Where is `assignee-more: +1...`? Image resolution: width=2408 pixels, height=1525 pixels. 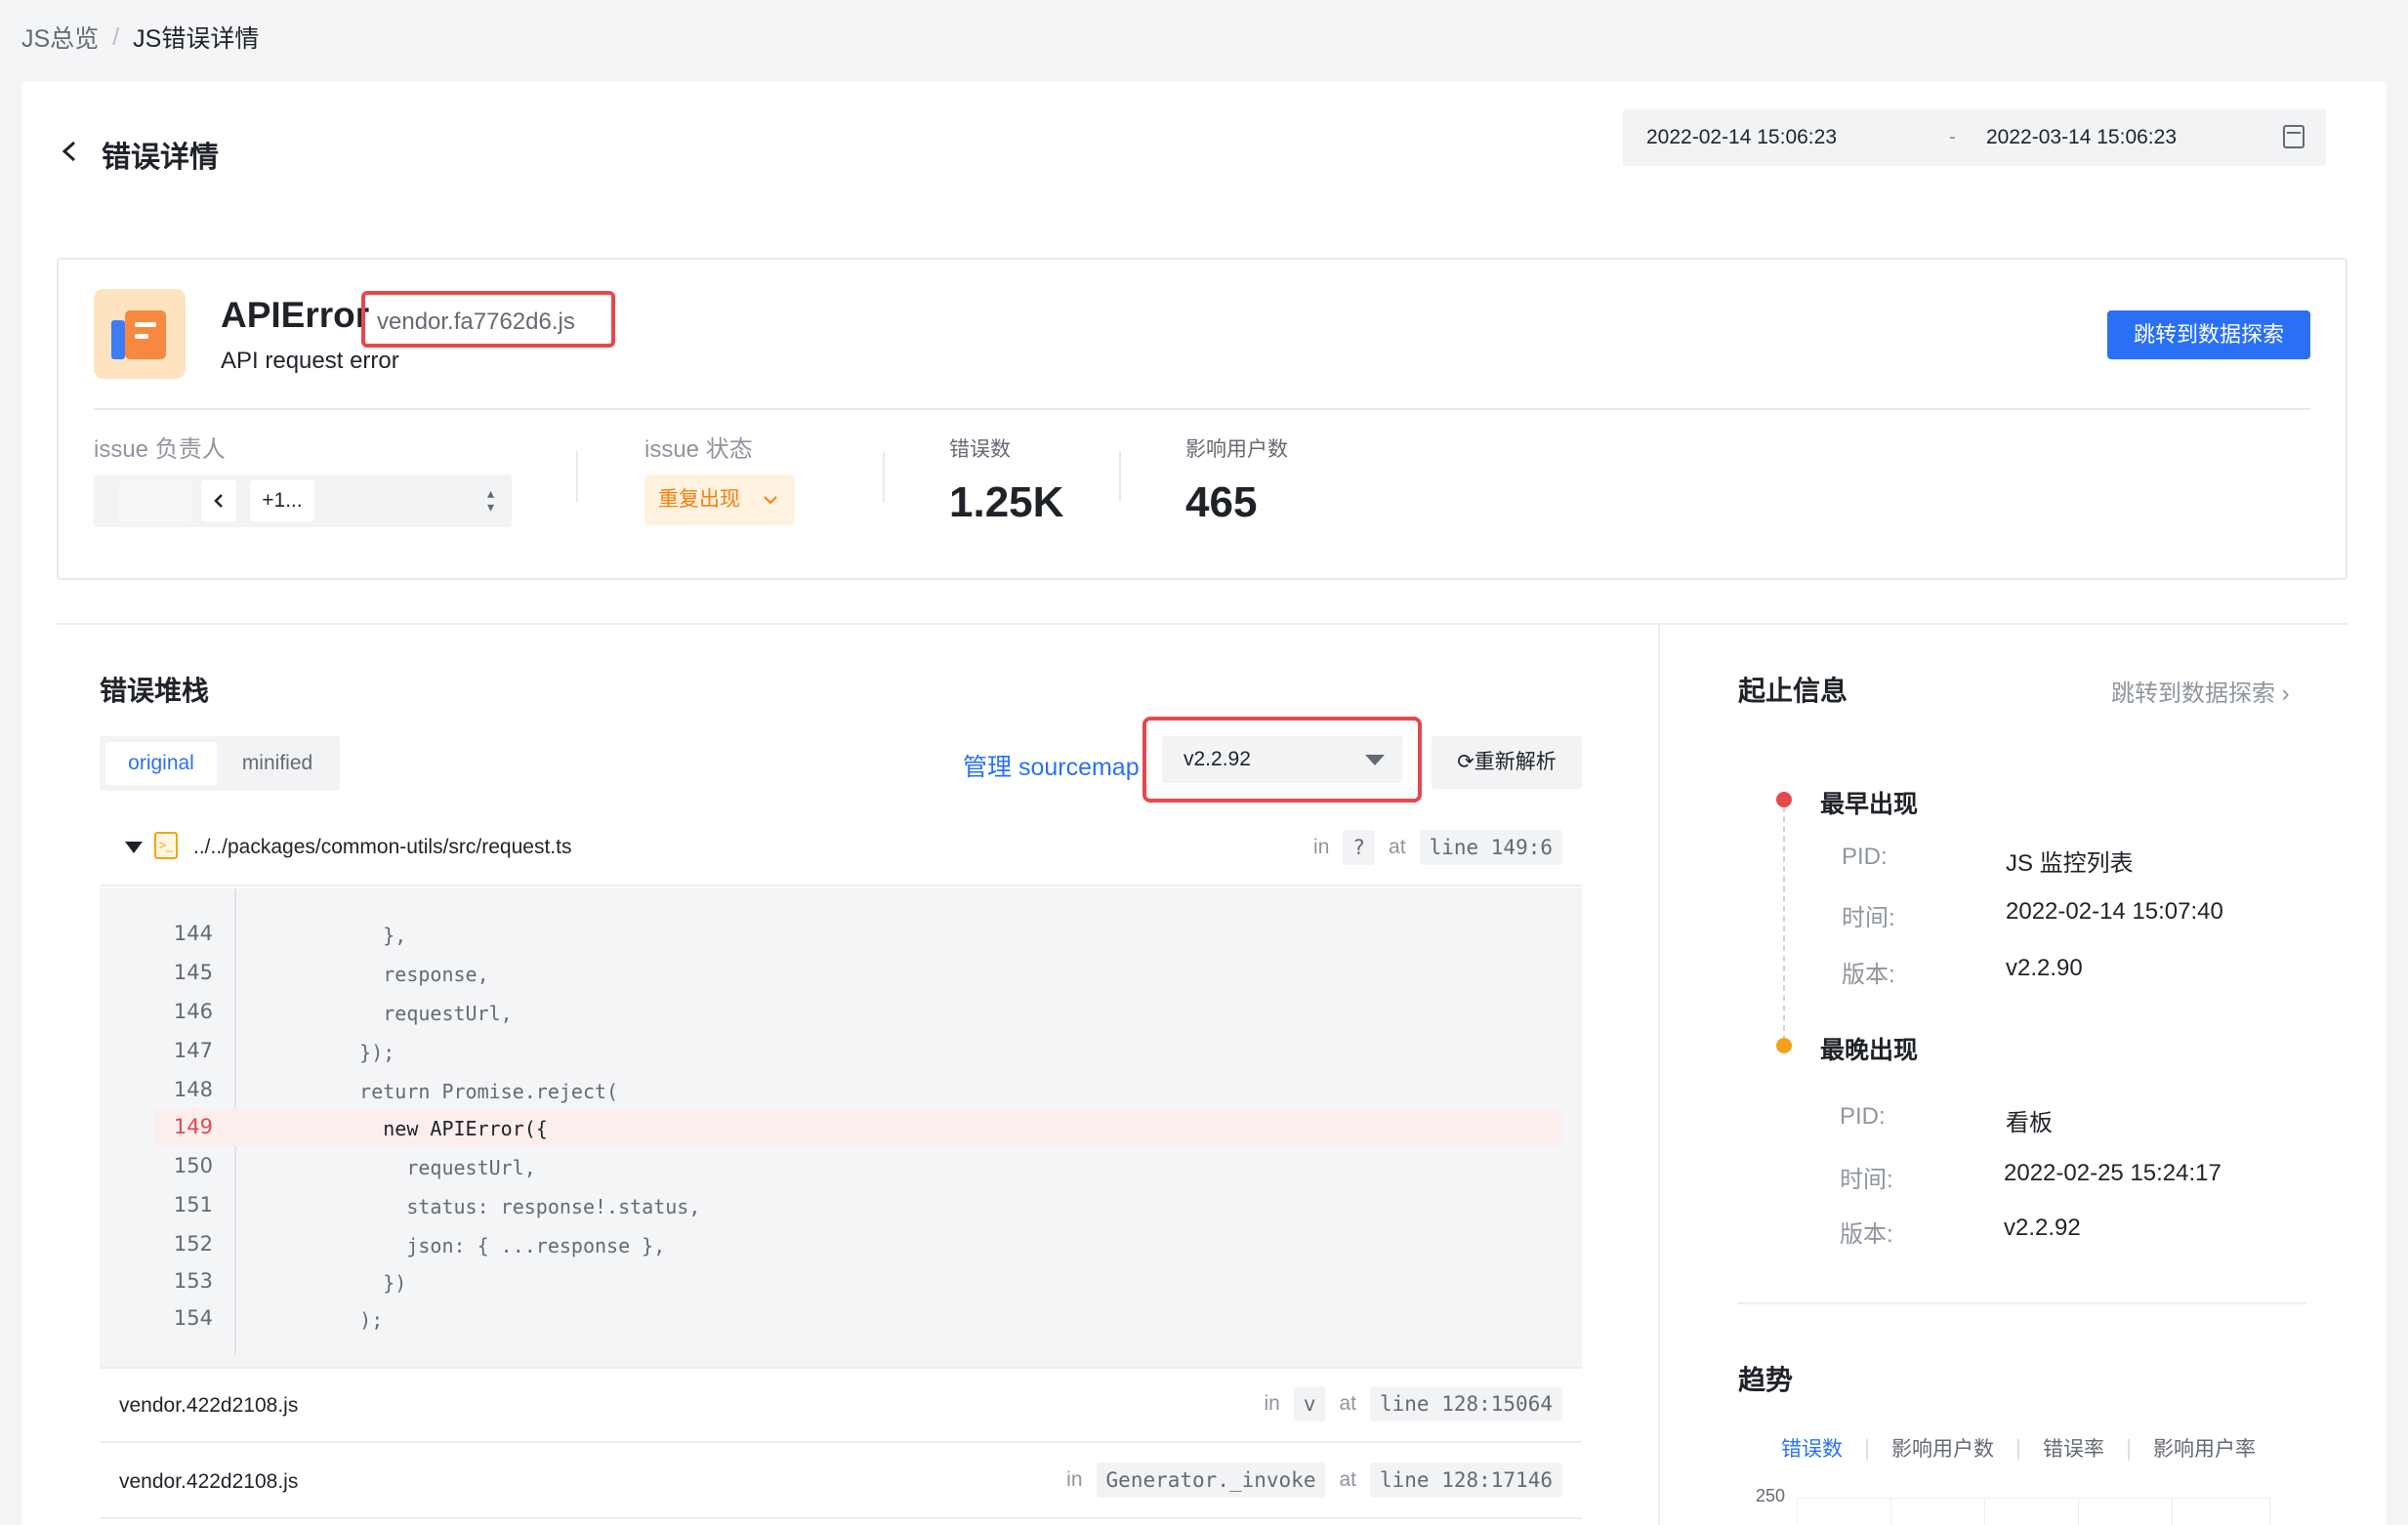 assignee-more: +1... is located at coordinates (282, 501).